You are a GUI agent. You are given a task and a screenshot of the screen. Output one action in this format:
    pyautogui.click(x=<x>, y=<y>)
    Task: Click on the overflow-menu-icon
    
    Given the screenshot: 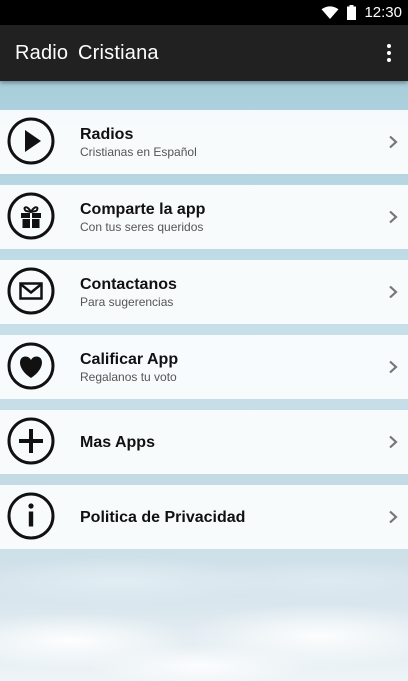 What is the action you would take?
    pyautogui.click(x=389, y=53)
    